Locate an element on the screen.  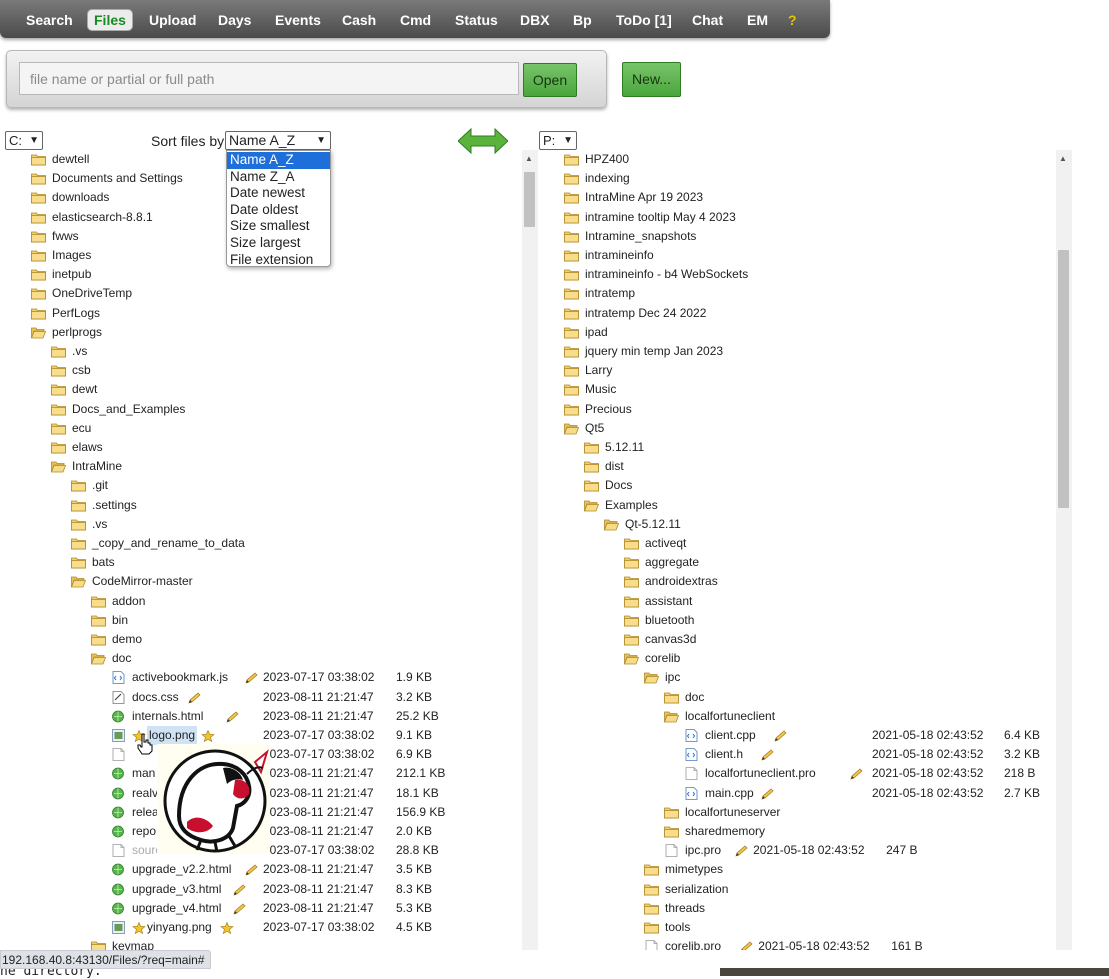
folder-name: intramine tooltip May 4 2023 is located at coordinates (660, 217).